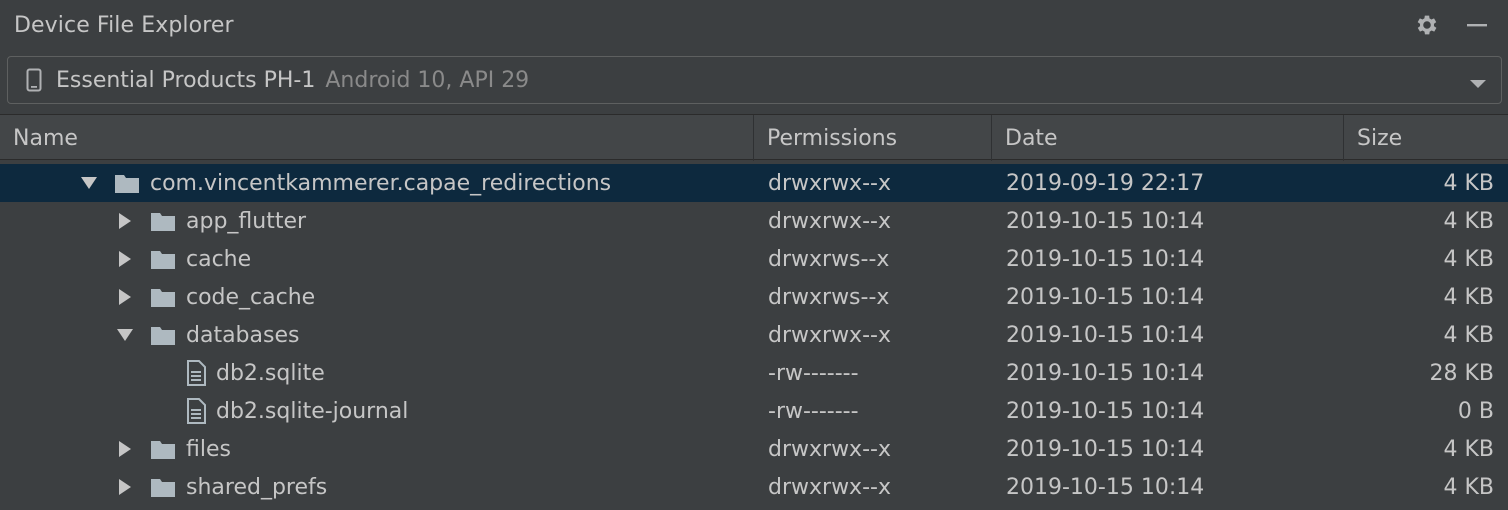 This screenshot has width=1508, height=510. I want to click on column-header-permissions: Permissions, so click(873, 138).